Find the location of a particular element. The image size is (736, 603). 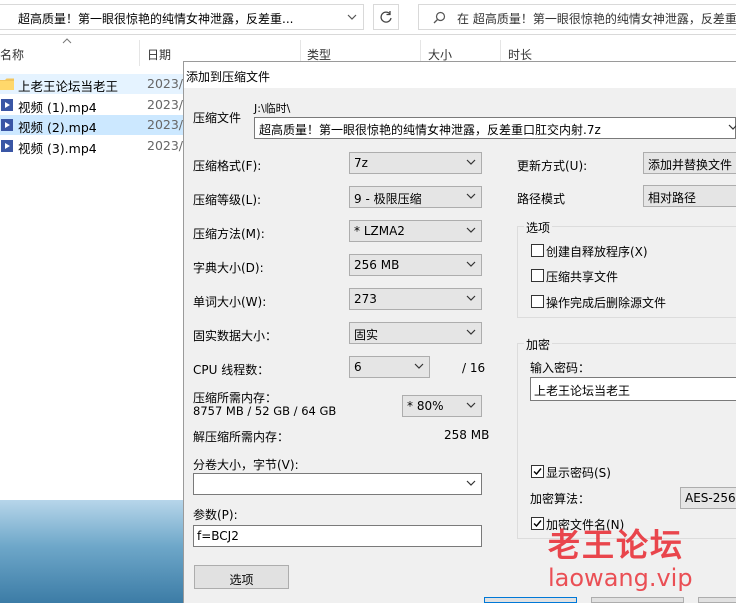

desktop-wallpaper is located at coordinates (92, 551).